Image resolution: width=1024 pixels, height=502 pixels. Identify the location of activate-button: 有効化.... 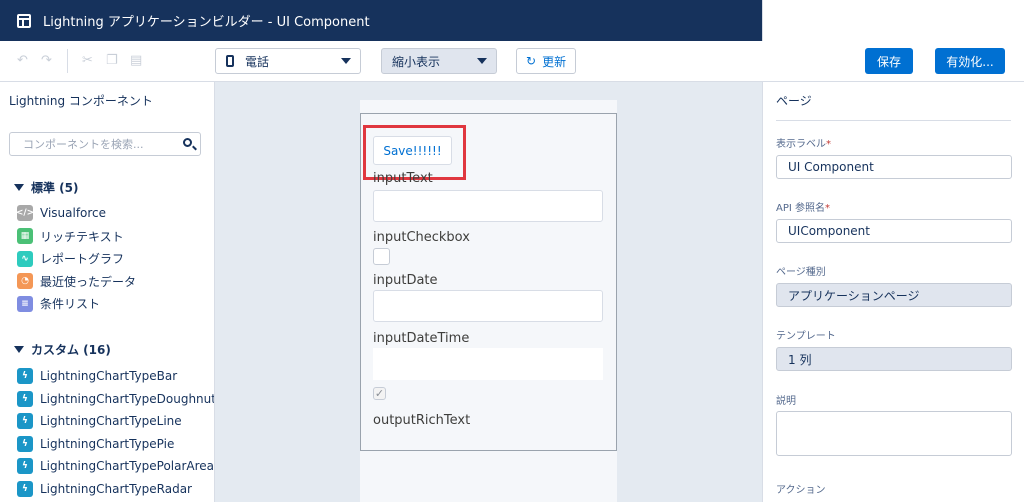
(970, 61).